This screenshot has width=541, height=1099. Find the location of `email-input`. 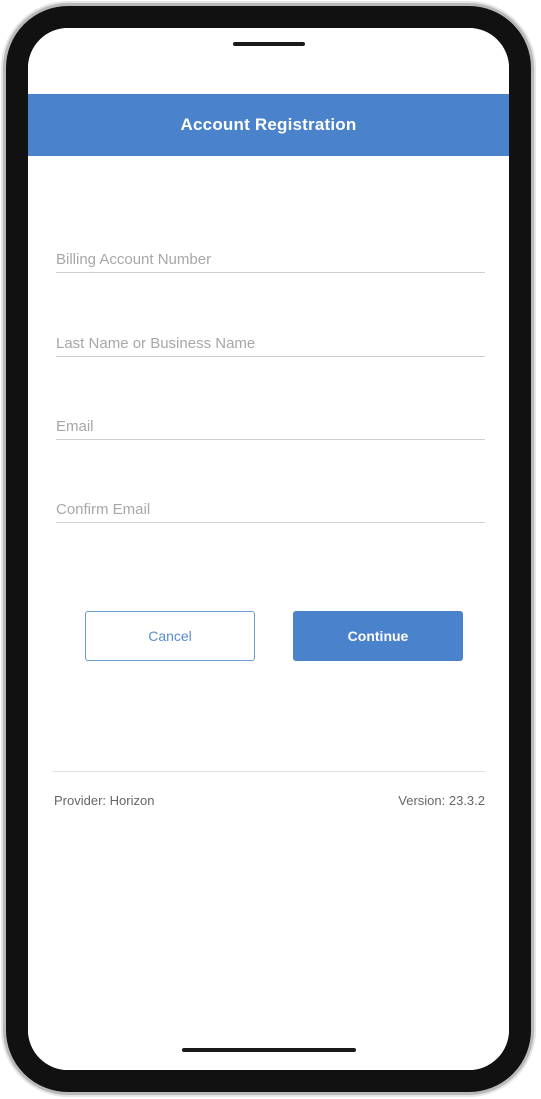

email-input is located at coordinates (270, 428).